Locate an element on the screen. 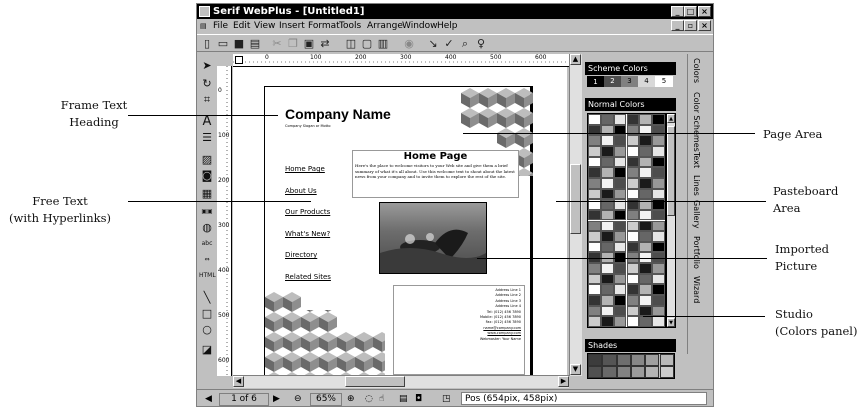 The image size is (866, 411). doc-icon: ▤ is located at coordinates (203, 26).